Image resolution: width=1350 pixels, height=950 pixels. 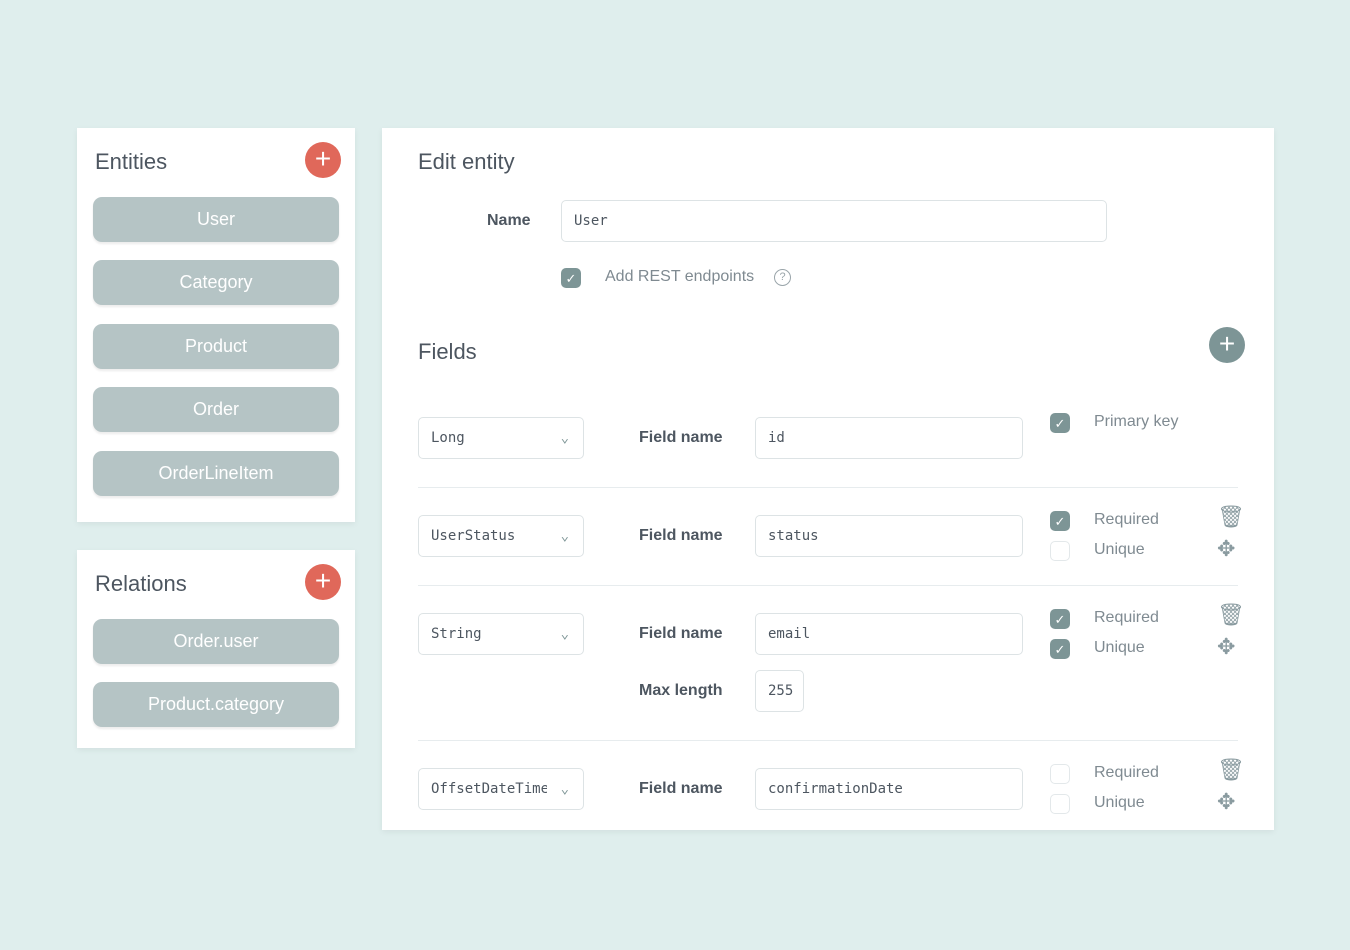 What do you see at coordinates (216, 219) in the screenshot?
I see `entity-user: User` at bounding box center [216, 219].